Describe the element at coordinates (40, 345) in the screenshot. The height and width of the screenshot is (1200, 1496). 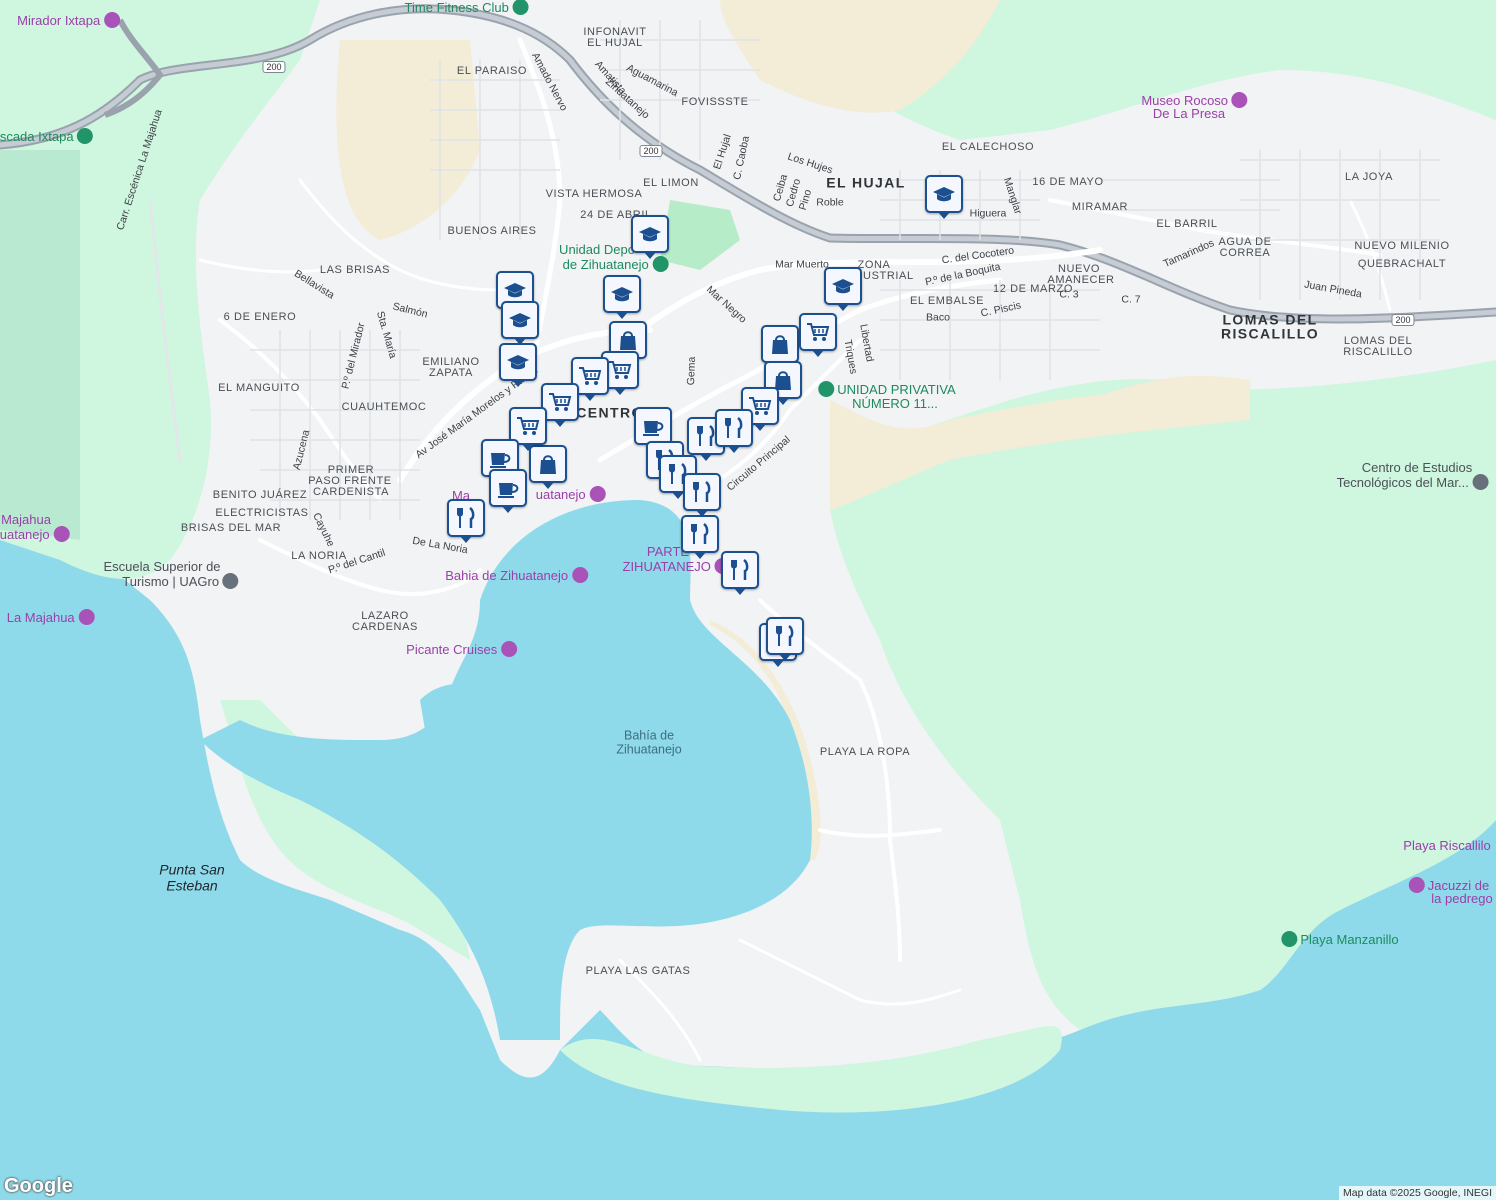
I see `hill-west-dark` at that location.